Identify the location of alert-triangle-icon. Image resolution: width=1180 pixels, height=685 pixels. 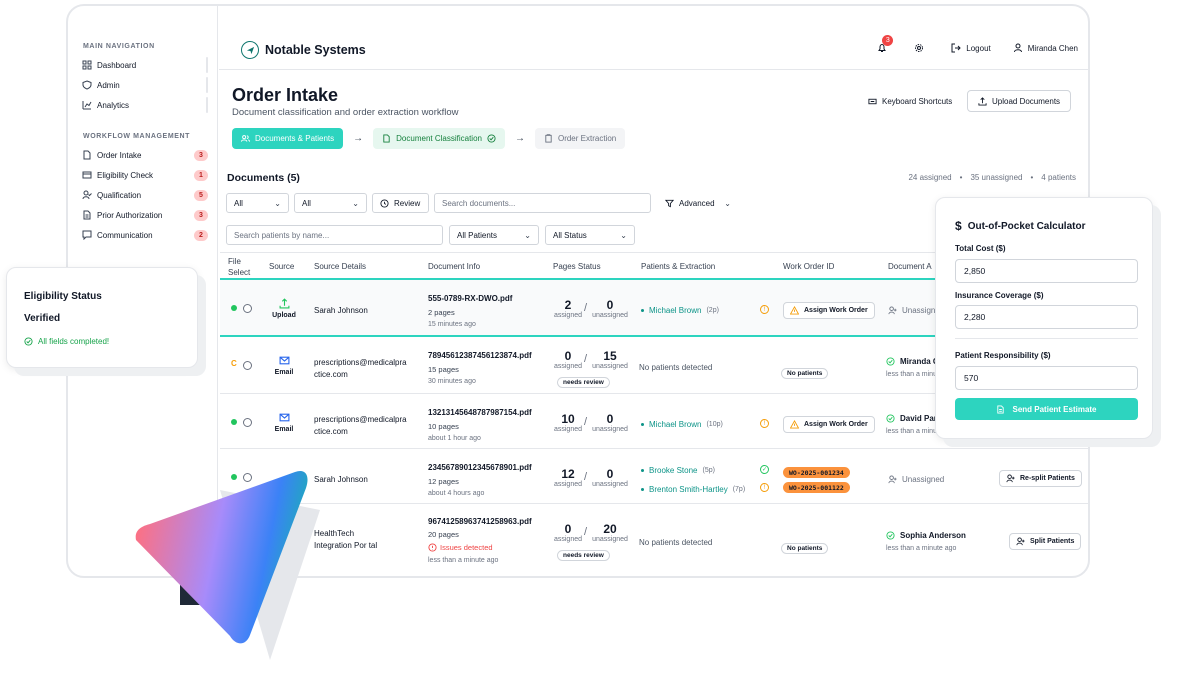
(794, 310).